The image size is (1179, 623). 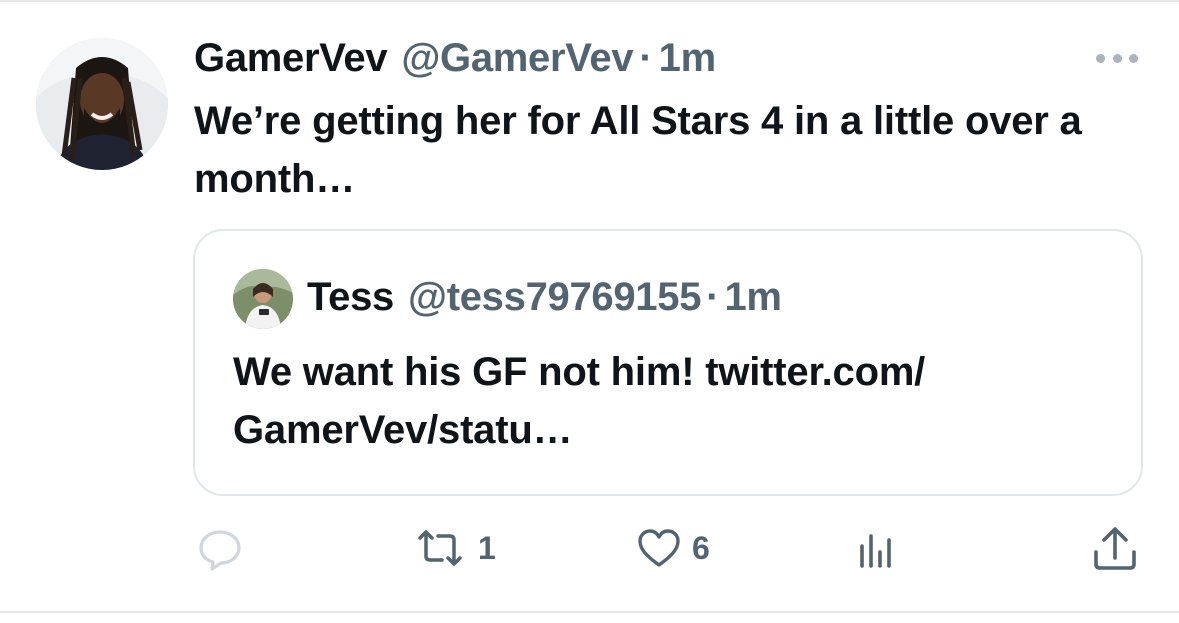 I want to click on author-avatar, so click(x=102, y=104).